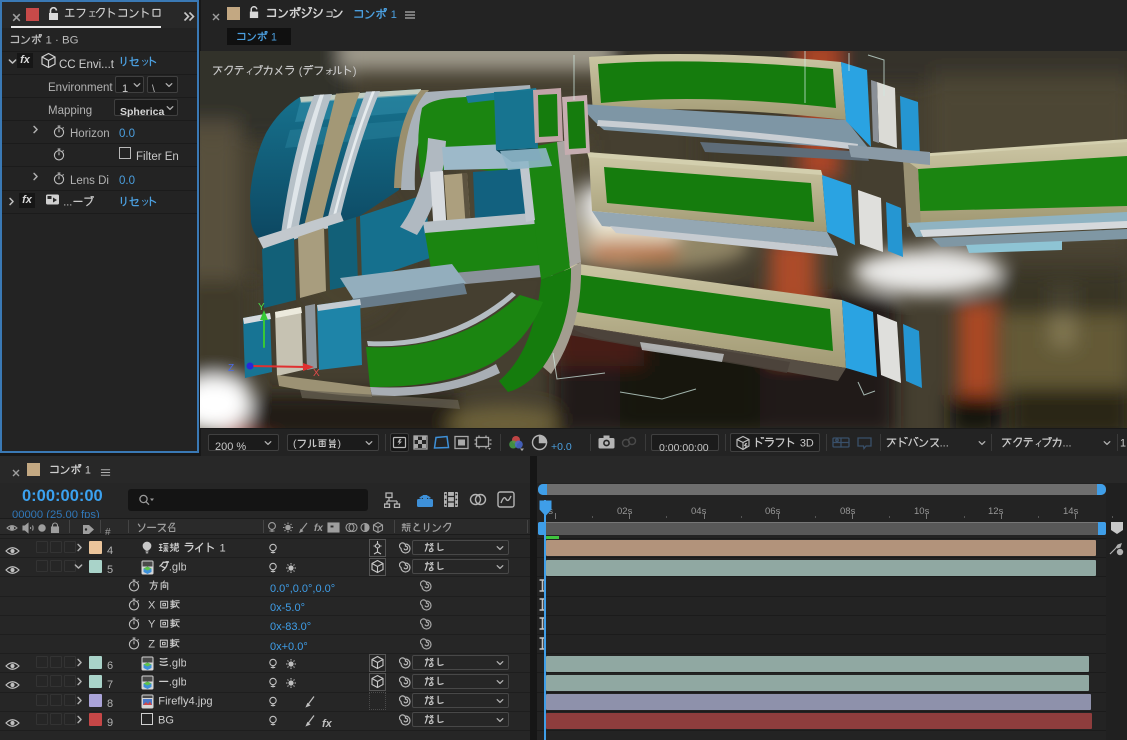 This screenshot has height=740, width=1127. What do you see at coordinates (61, 40) in the screenshot?
I see `svg-text: 1 · BG` at bounding box center [61, 40].